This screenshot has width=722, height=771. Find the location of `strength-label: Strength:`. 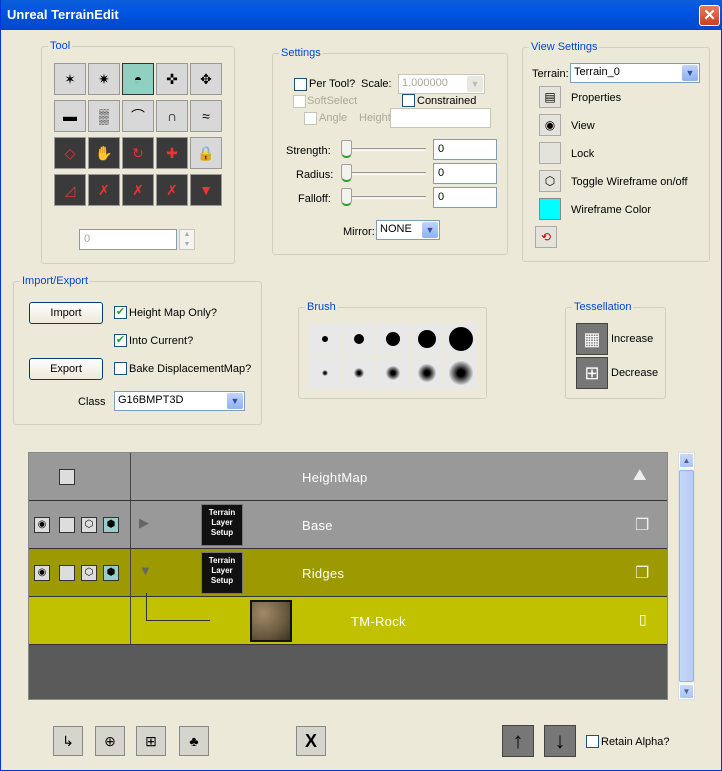

strength-label: Strength: is located at coordinates (308, 151).